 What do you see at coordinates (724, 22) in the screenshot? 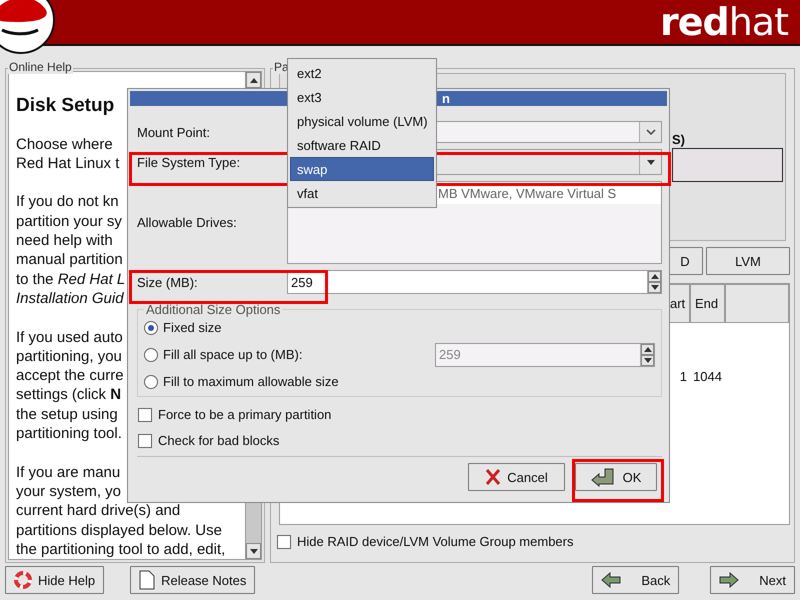
I see `logo-text: redhat` at bounding box center [724, 22].